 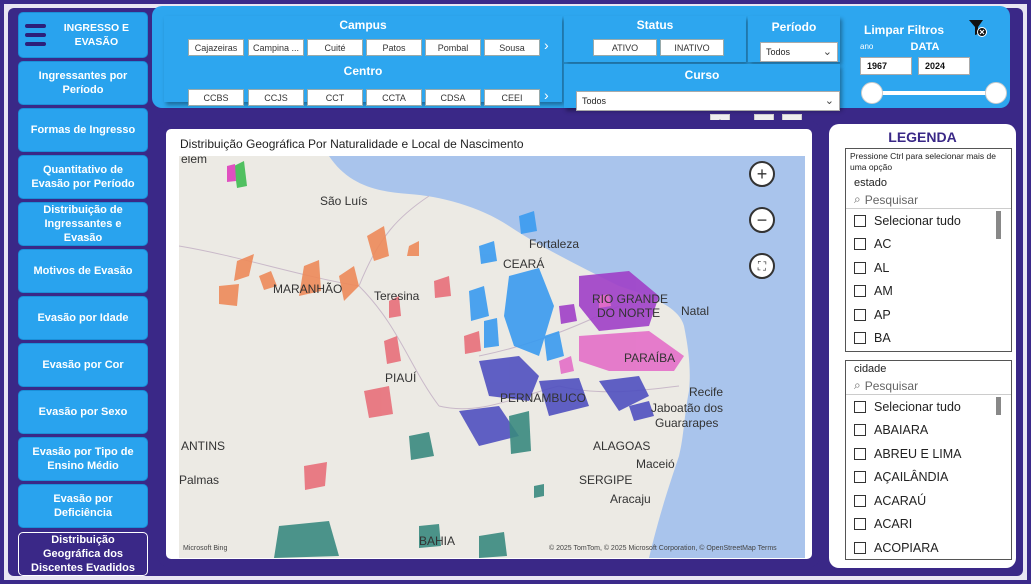 I want to click on estado-option: Selecionar tudo, so click(x=928, y=221).